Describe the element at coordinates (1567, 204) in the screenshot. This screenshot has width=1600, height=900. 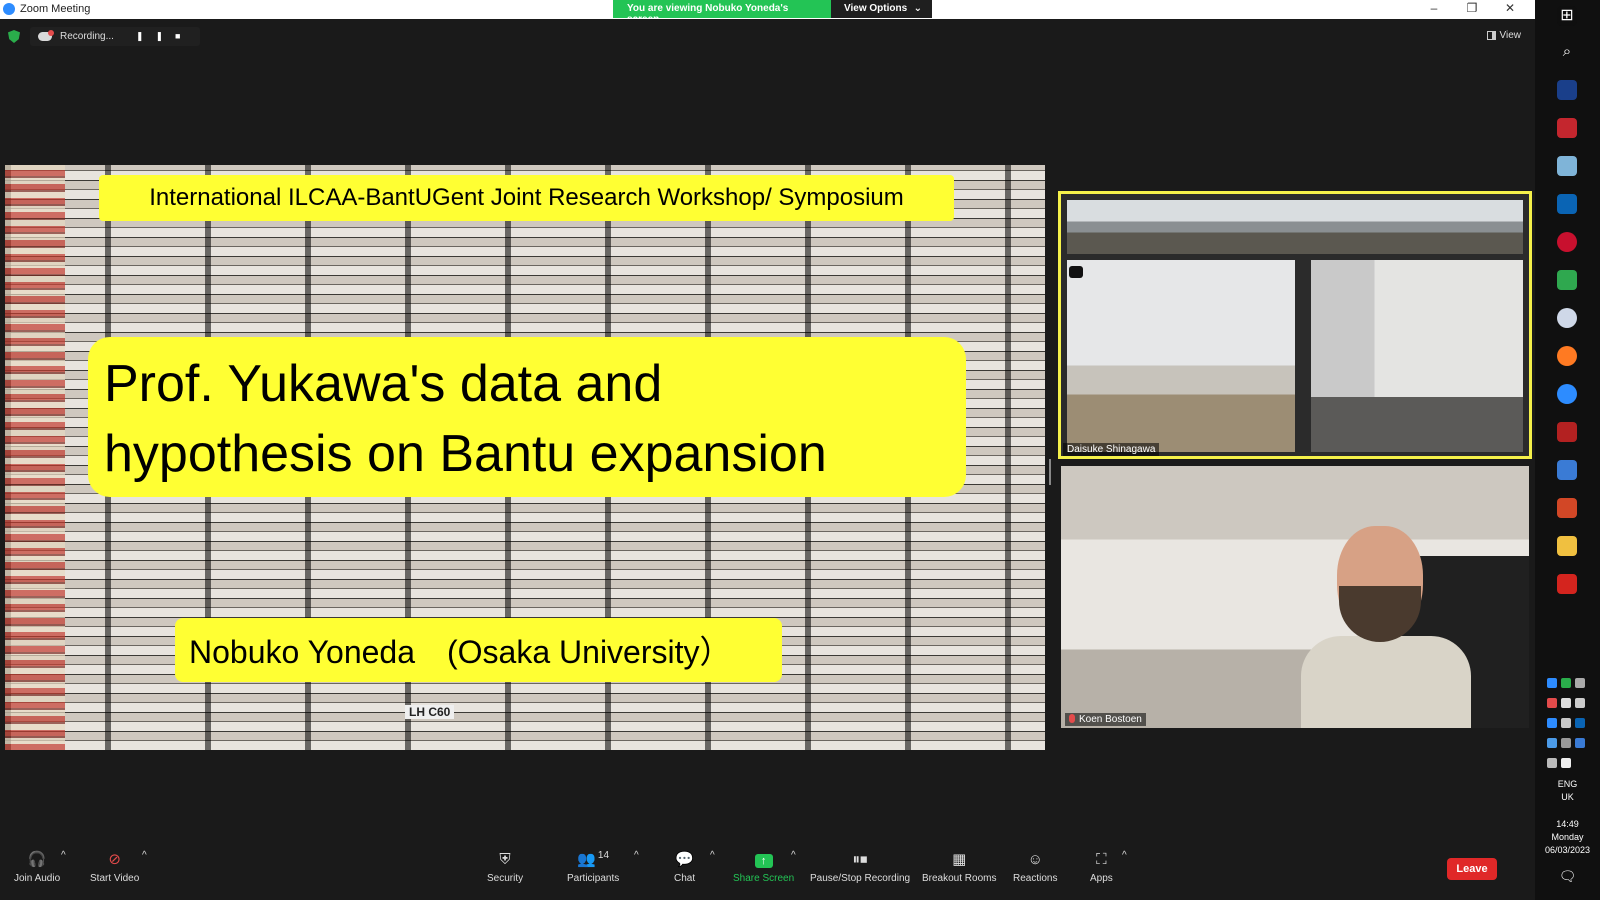
I see `outlook-icon` at that location.